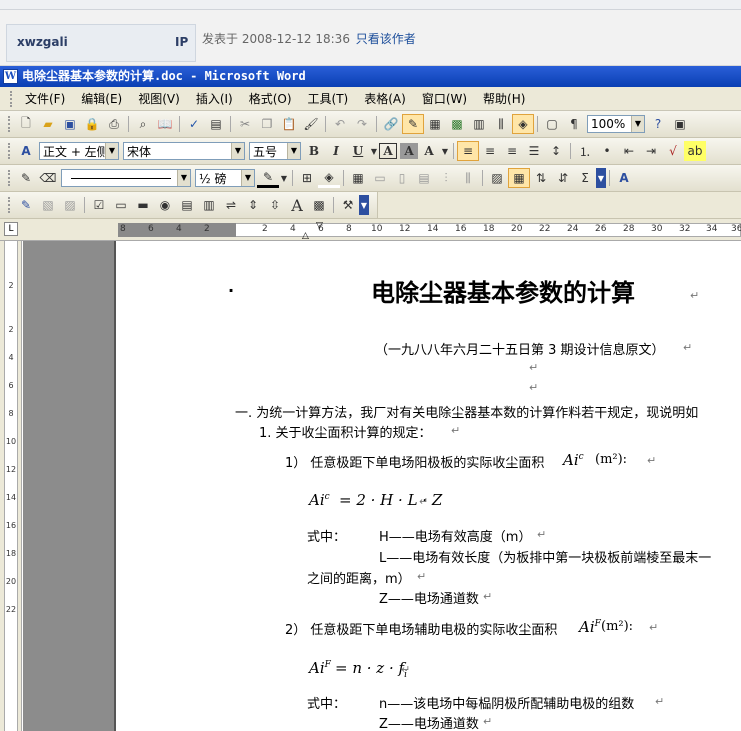 The image size is (741, 731). I want to click on numbering-icon: ⒈, so click(585, 151).